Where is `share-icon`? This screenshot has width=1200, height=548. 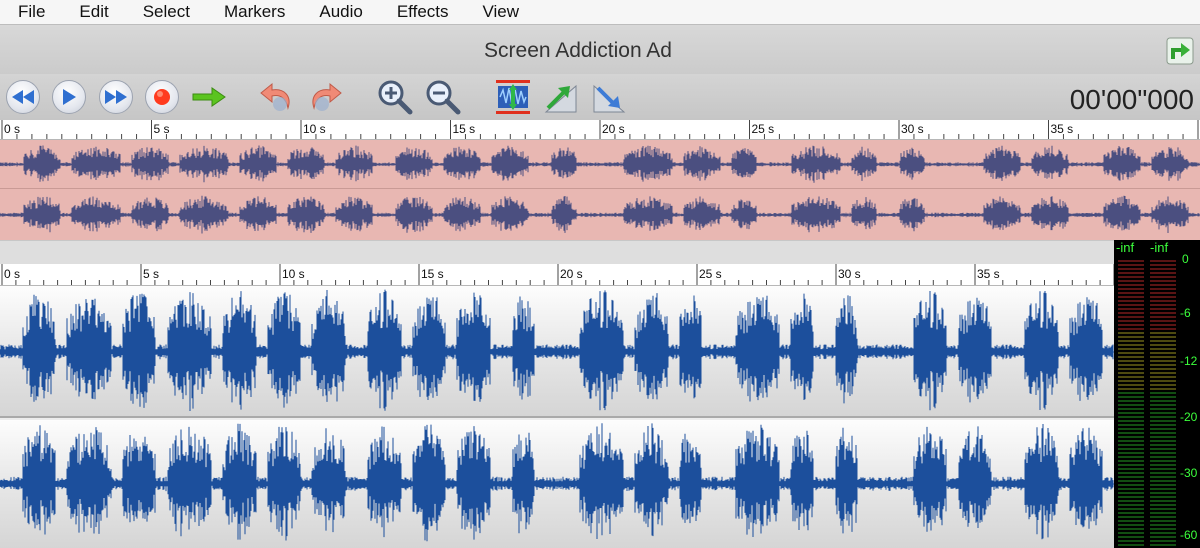 share-icon is located at coordinates (1180, 51).